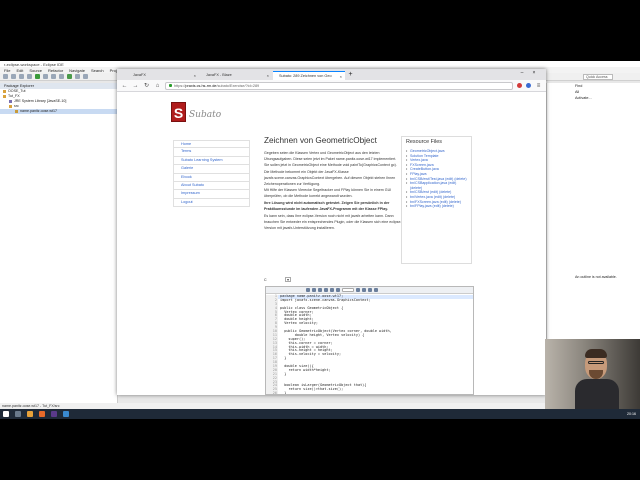  What do you see at coordinates (157, 86) in the screenshot?
I see `home-icon: ⌂` at bounding box center [157, 86].